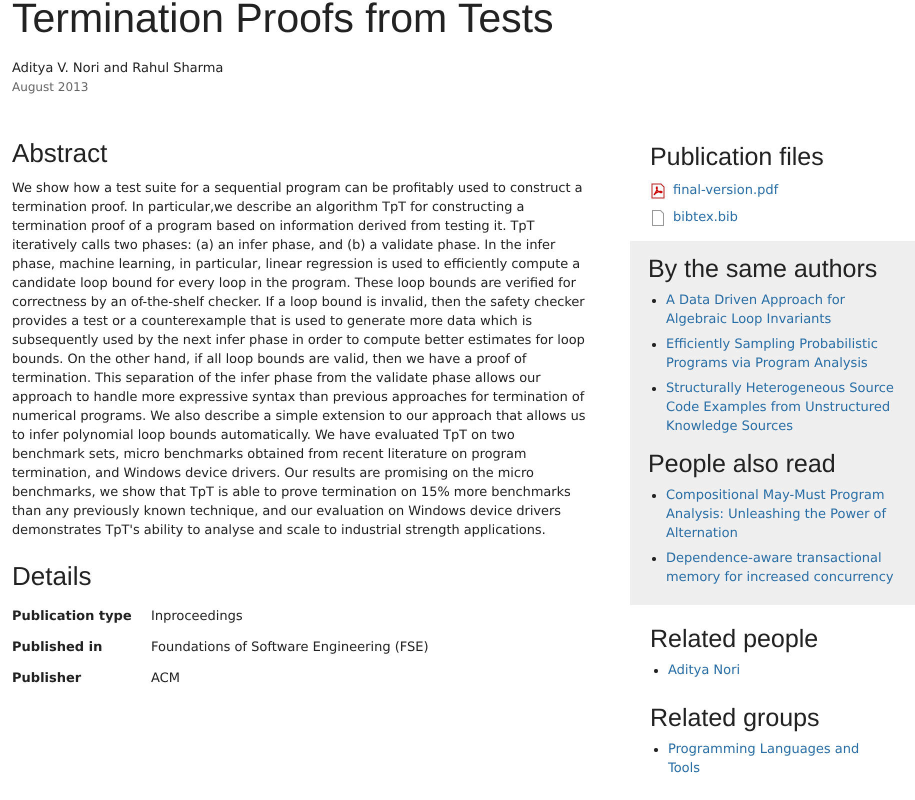 The height and width of the screenshot is (800, 915). What do you see at coordinates (51, 87) in the screenshot?
I see `publication-date: August 2013` at bounding box center [51, 87].